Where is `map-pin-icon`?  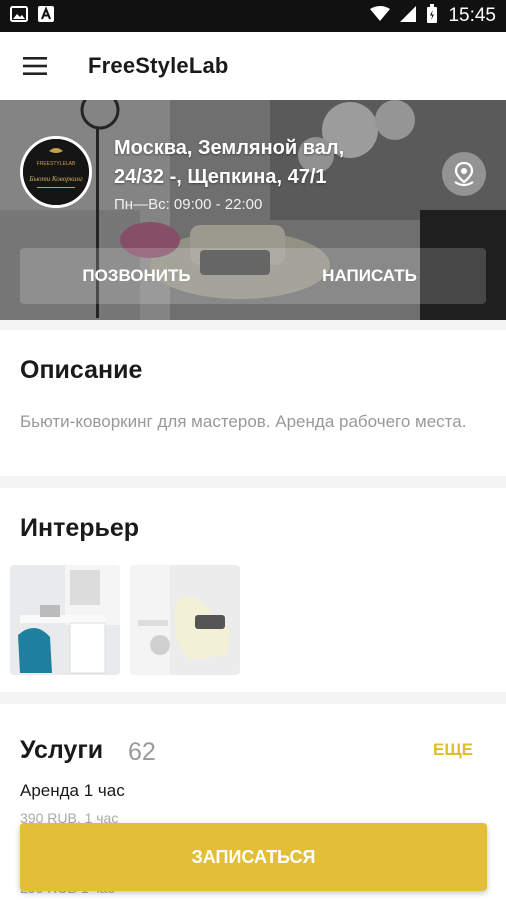 map-pin-icon is located at coordinates (464, 174).